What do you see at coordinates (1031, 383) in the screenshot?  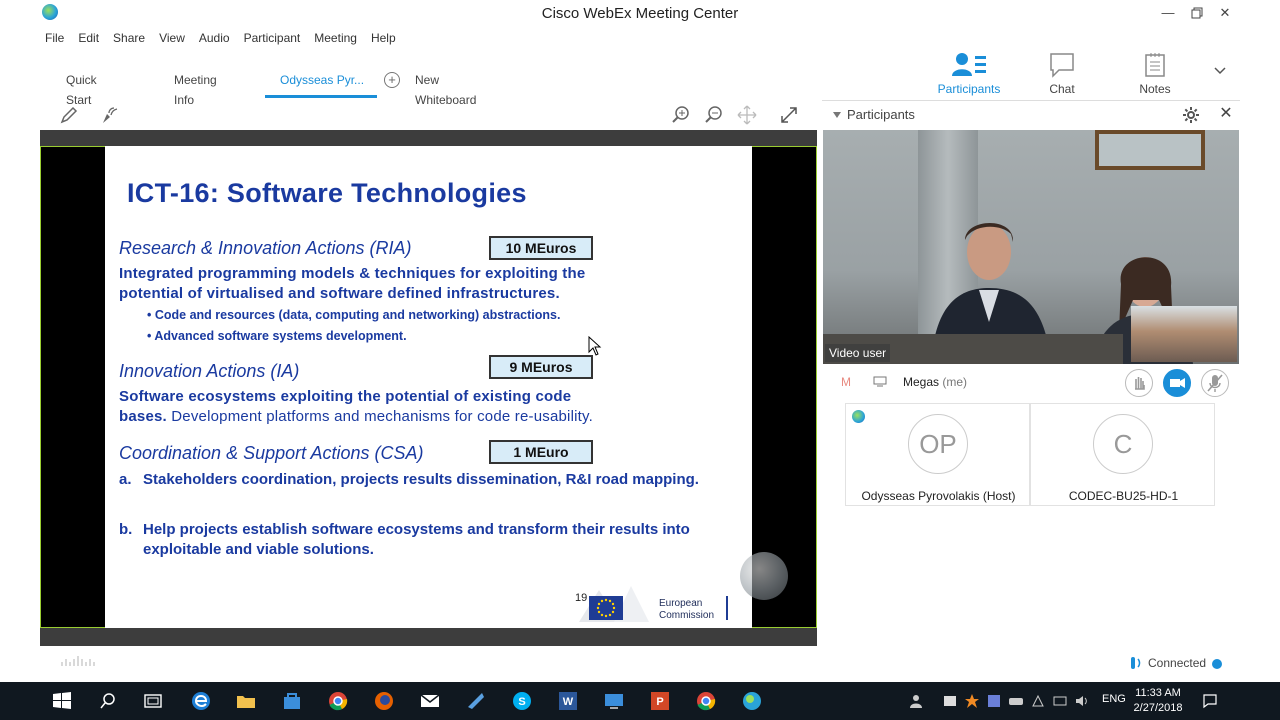 I see `my-participant-row: M Megas (me)` at bounding box center [1031, 383].